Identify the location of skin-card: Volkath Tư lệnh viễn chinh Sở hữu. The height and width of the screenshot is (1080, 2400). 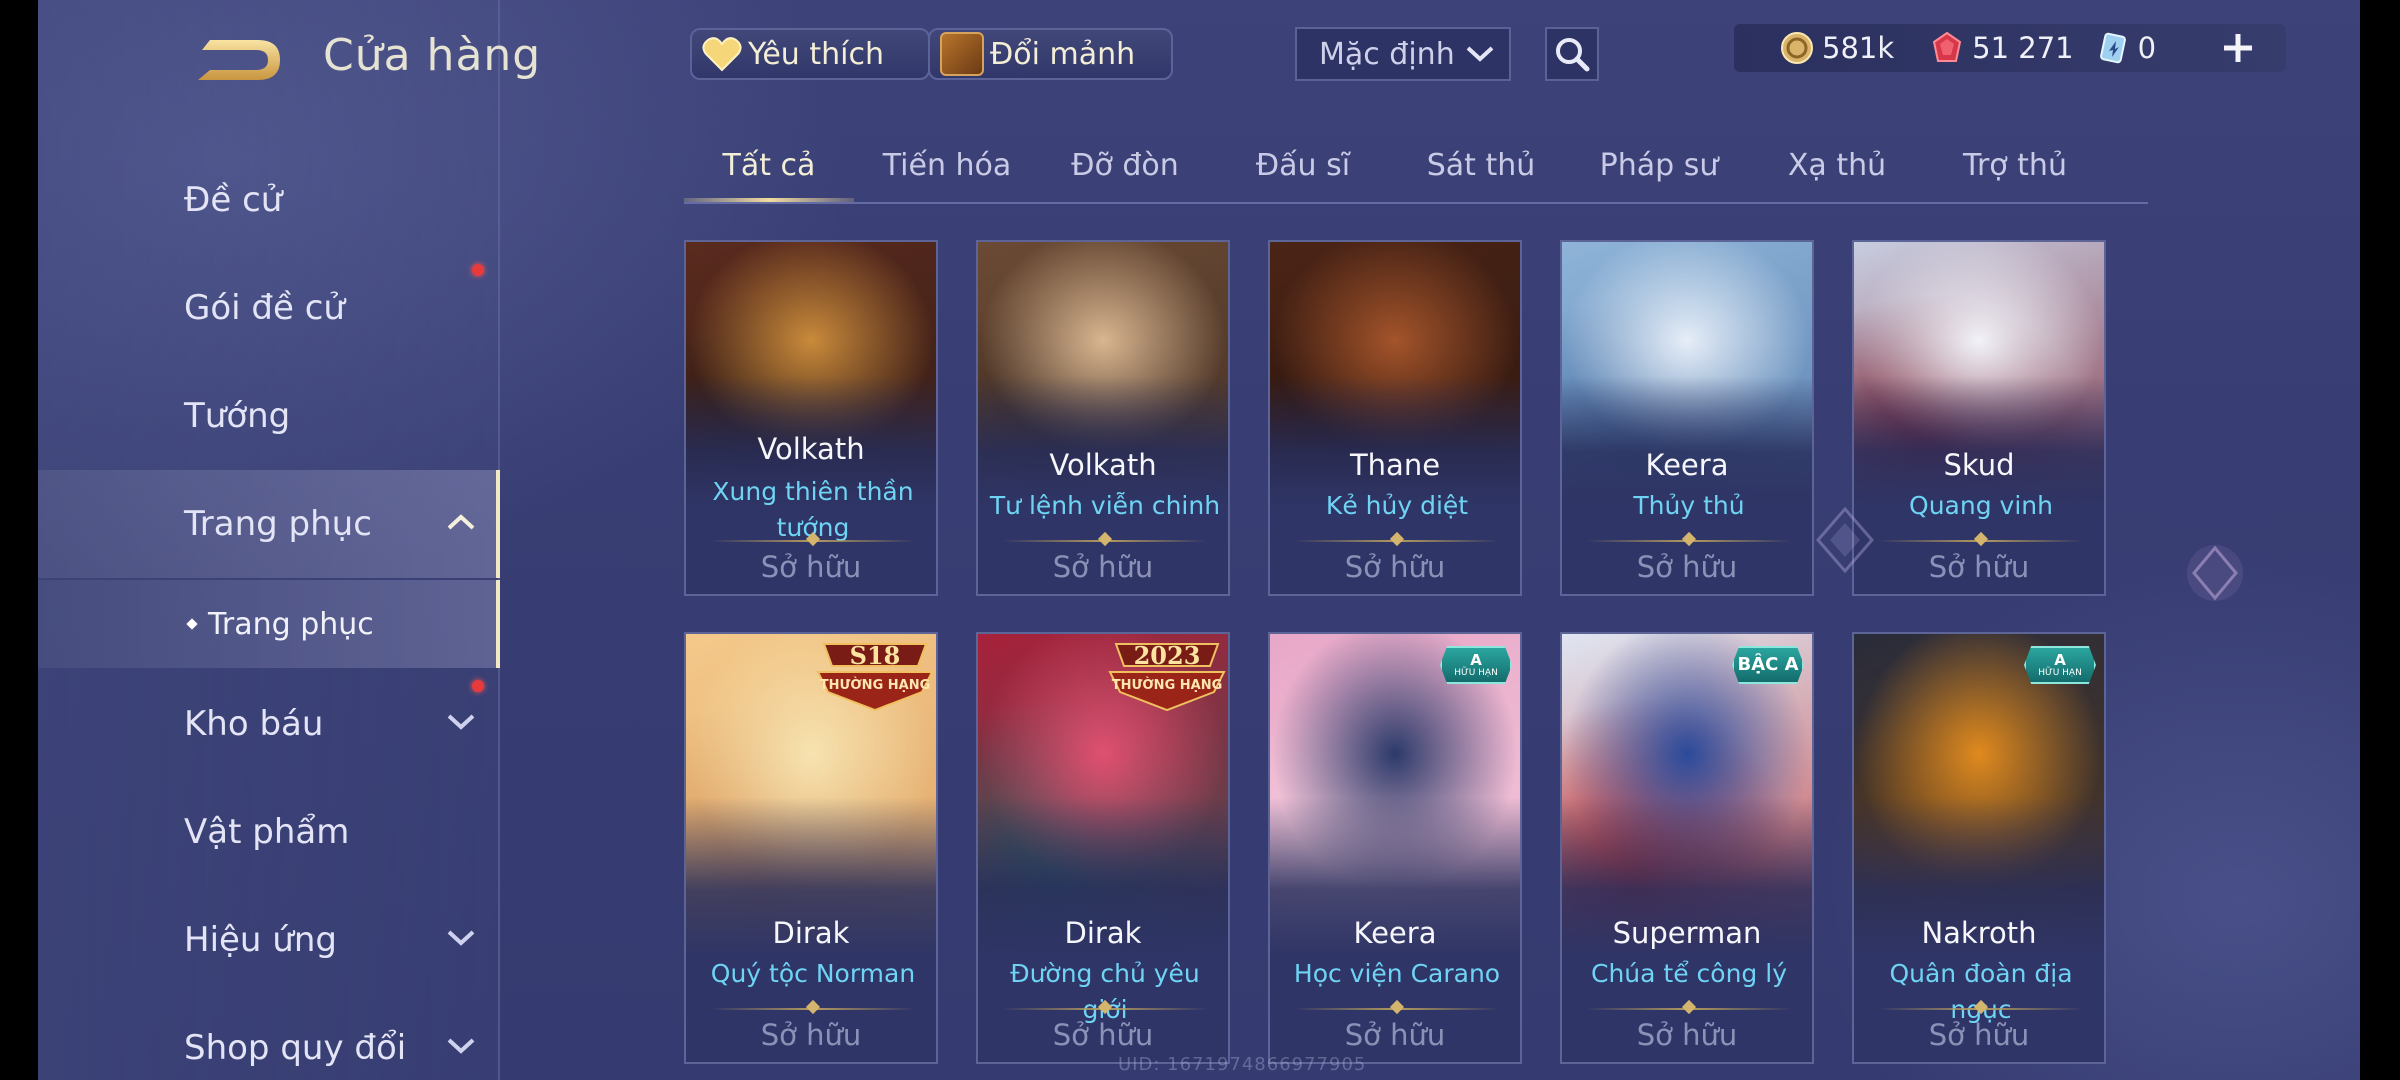
(1103, 418).